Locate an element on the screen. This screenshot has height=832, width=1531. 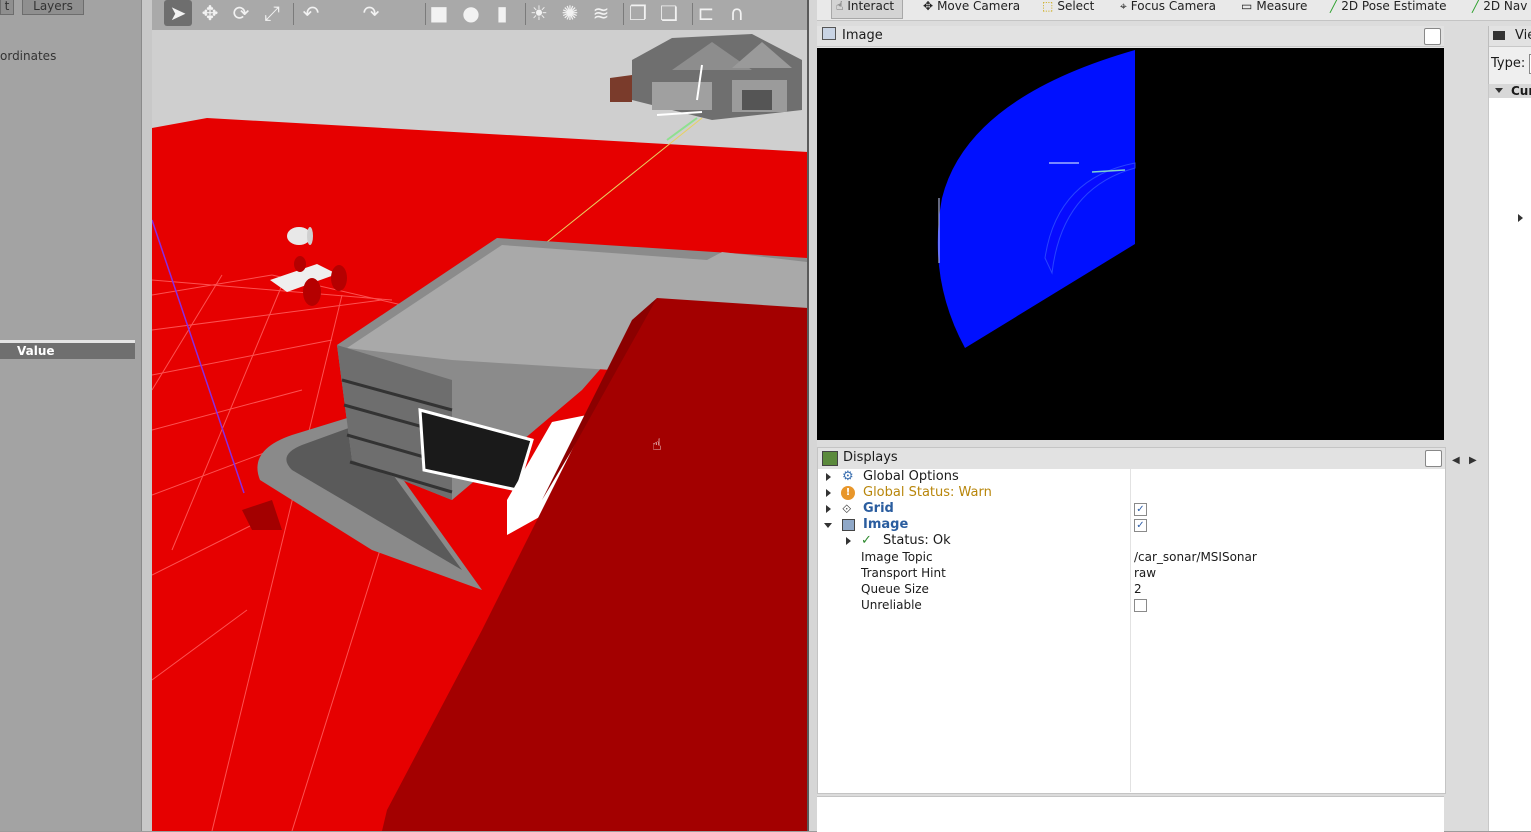
translate-icon: ✥ is located at coordinates (210, 13).